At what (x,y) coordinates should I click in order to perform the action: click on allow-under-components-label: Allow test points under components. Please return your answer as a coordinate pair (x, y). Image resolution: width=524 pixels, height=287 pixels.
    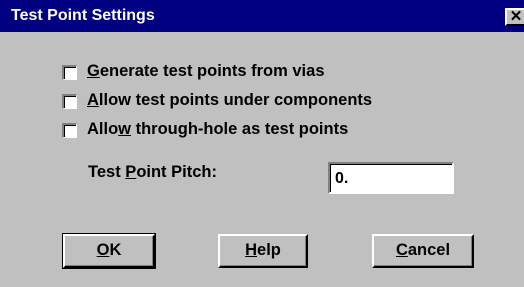
    Looking at the image, I should click on (229, 100).